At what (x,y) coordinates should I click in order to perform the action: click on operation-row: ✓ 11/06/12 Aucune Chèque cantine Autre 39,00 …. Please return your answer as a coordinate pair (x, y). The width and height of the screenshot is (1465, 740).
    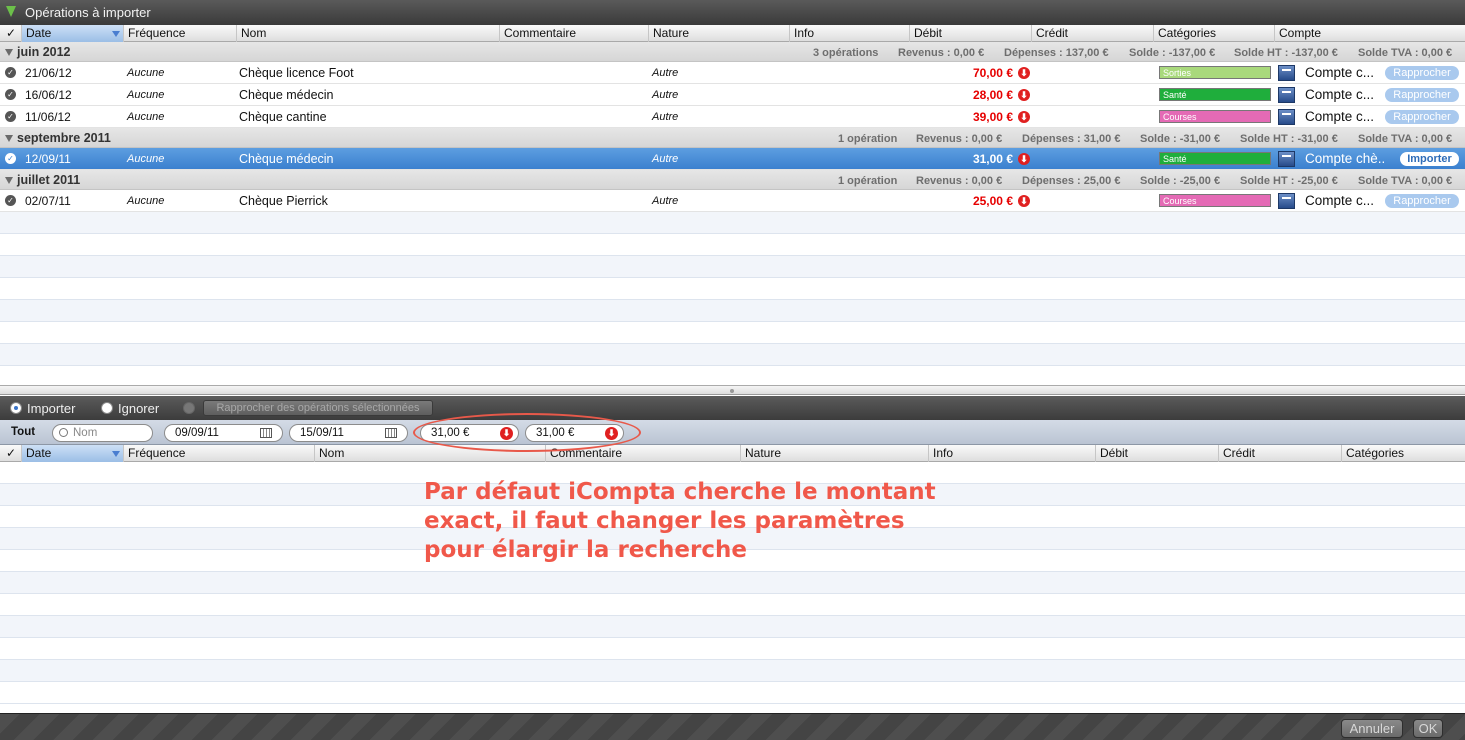
    Looking at the image, I should click on (732, 117).